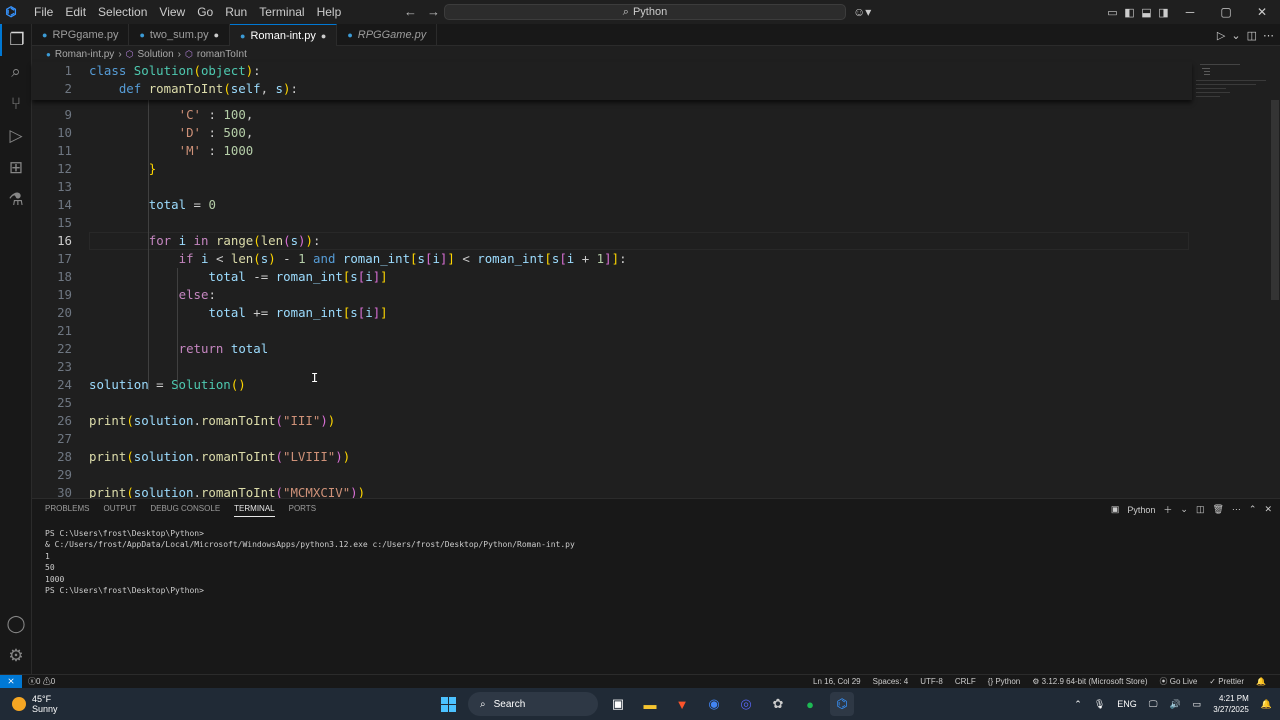  What do you see at coordinates (11, 682) in the screenshot?
I see `remote-indicator-icon: ⨯` at bounding box center [11, 682].